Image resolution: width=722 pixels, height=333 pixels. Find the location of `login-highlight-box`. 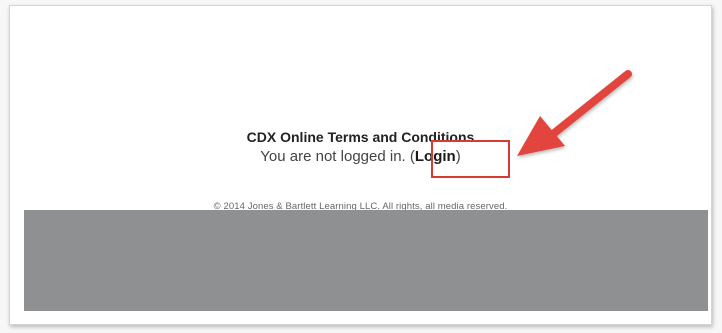

login-highlight-box is located at coordinates (470, 159).